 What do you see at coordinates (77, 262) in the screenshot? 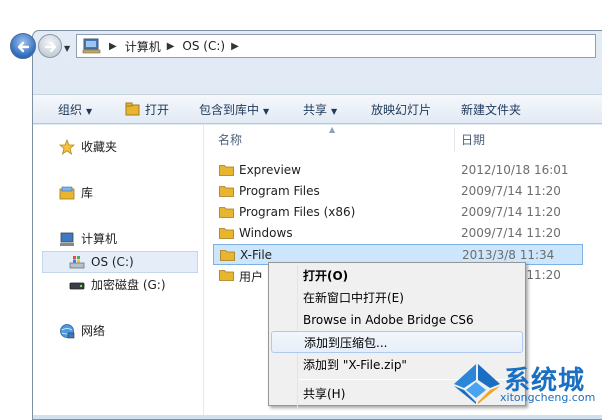
I see `windows-drive-icon` at bounding box center [77, 262].